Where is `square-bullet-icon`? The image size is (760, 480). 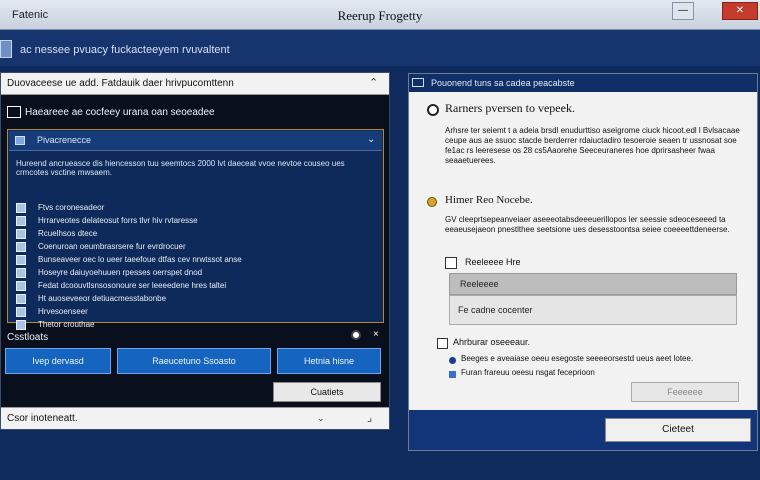
square-bullet-icon is located at coordinates (452, 374).